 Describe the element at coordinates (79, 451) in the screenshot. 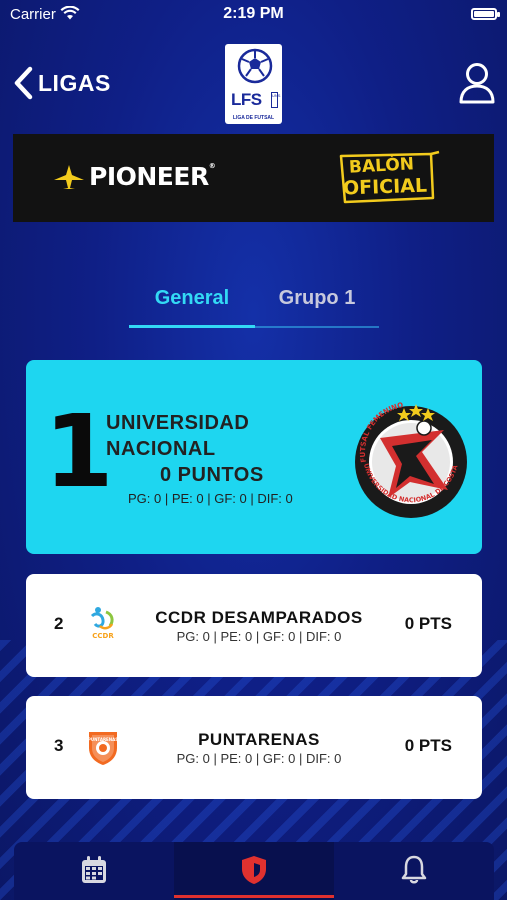

I see `rank-number: 1` at that location.